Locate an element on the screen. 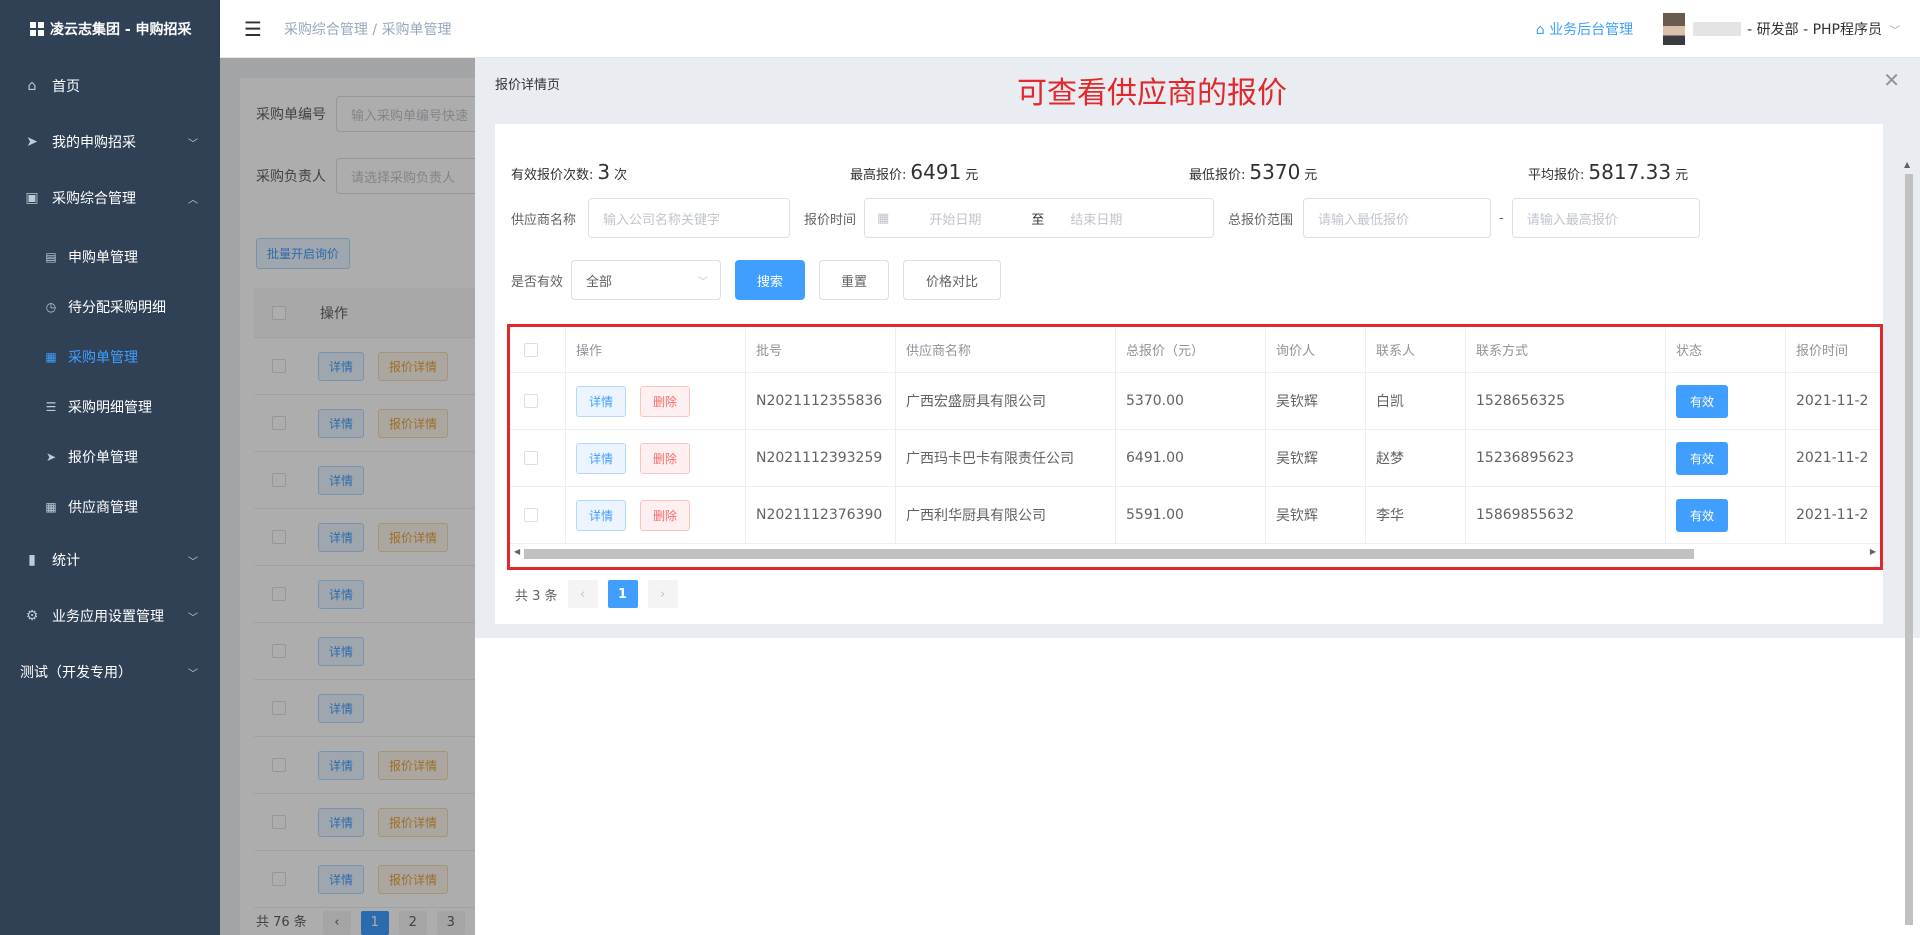  header-right: ⌂ 业务后台管理 - 研发部 - PHP程序员 ﹀ is located at coordinates (1718, 29).